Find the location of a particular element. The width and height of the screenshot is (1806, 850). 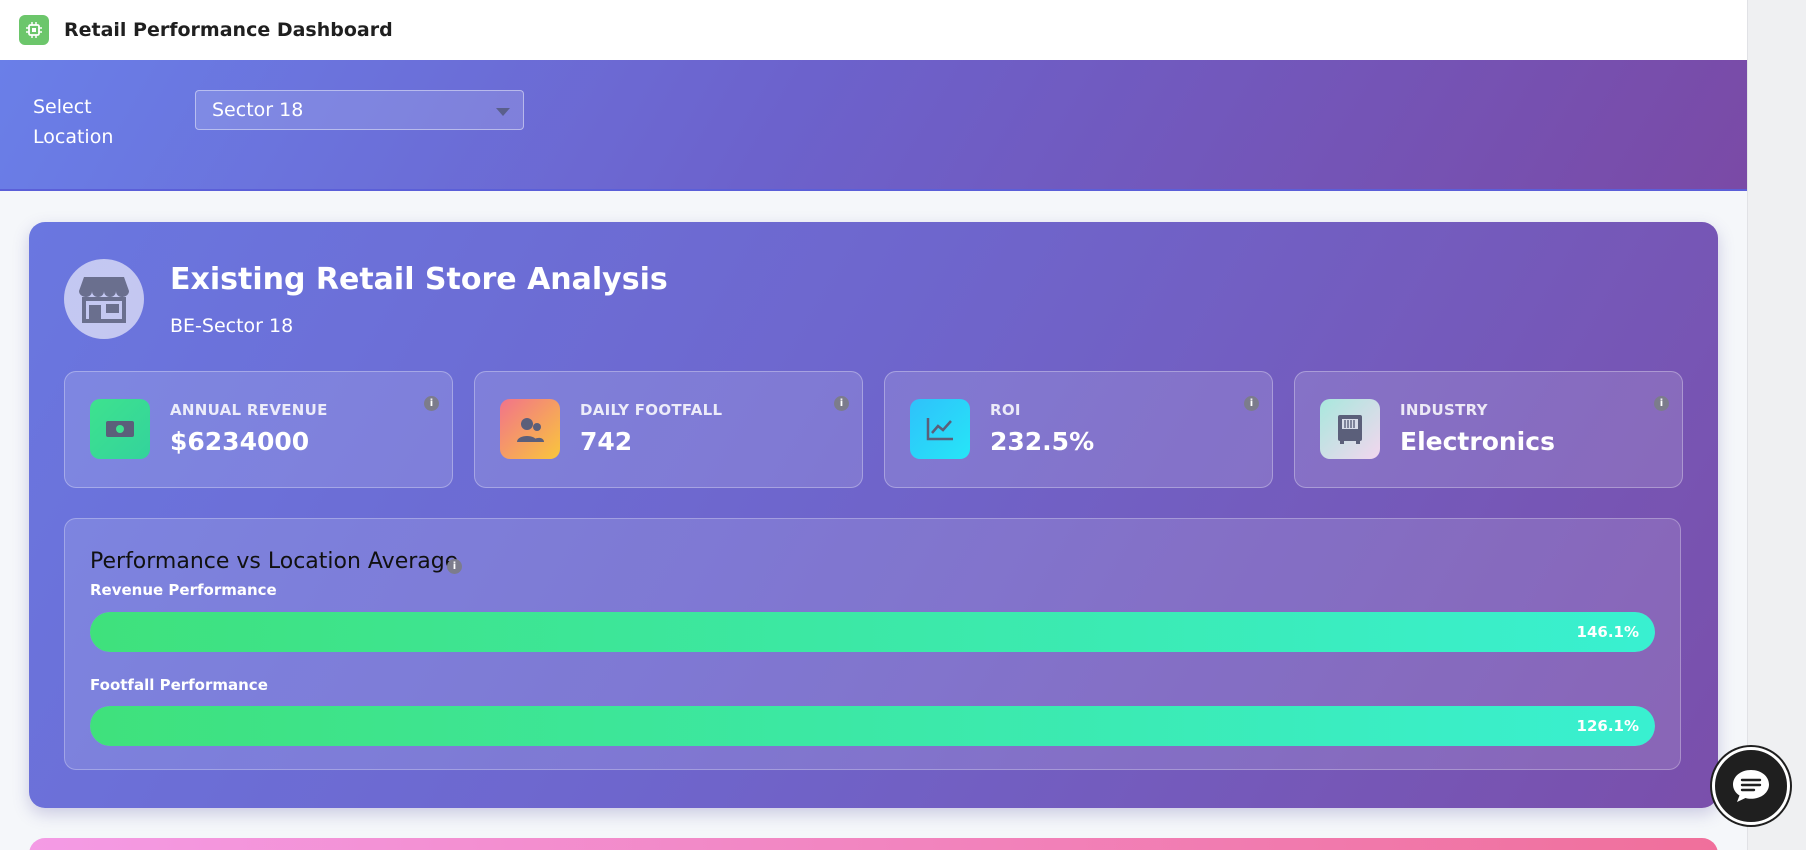

metric-label: ANNUAL REVENUE is located at coordinates (249, 410).